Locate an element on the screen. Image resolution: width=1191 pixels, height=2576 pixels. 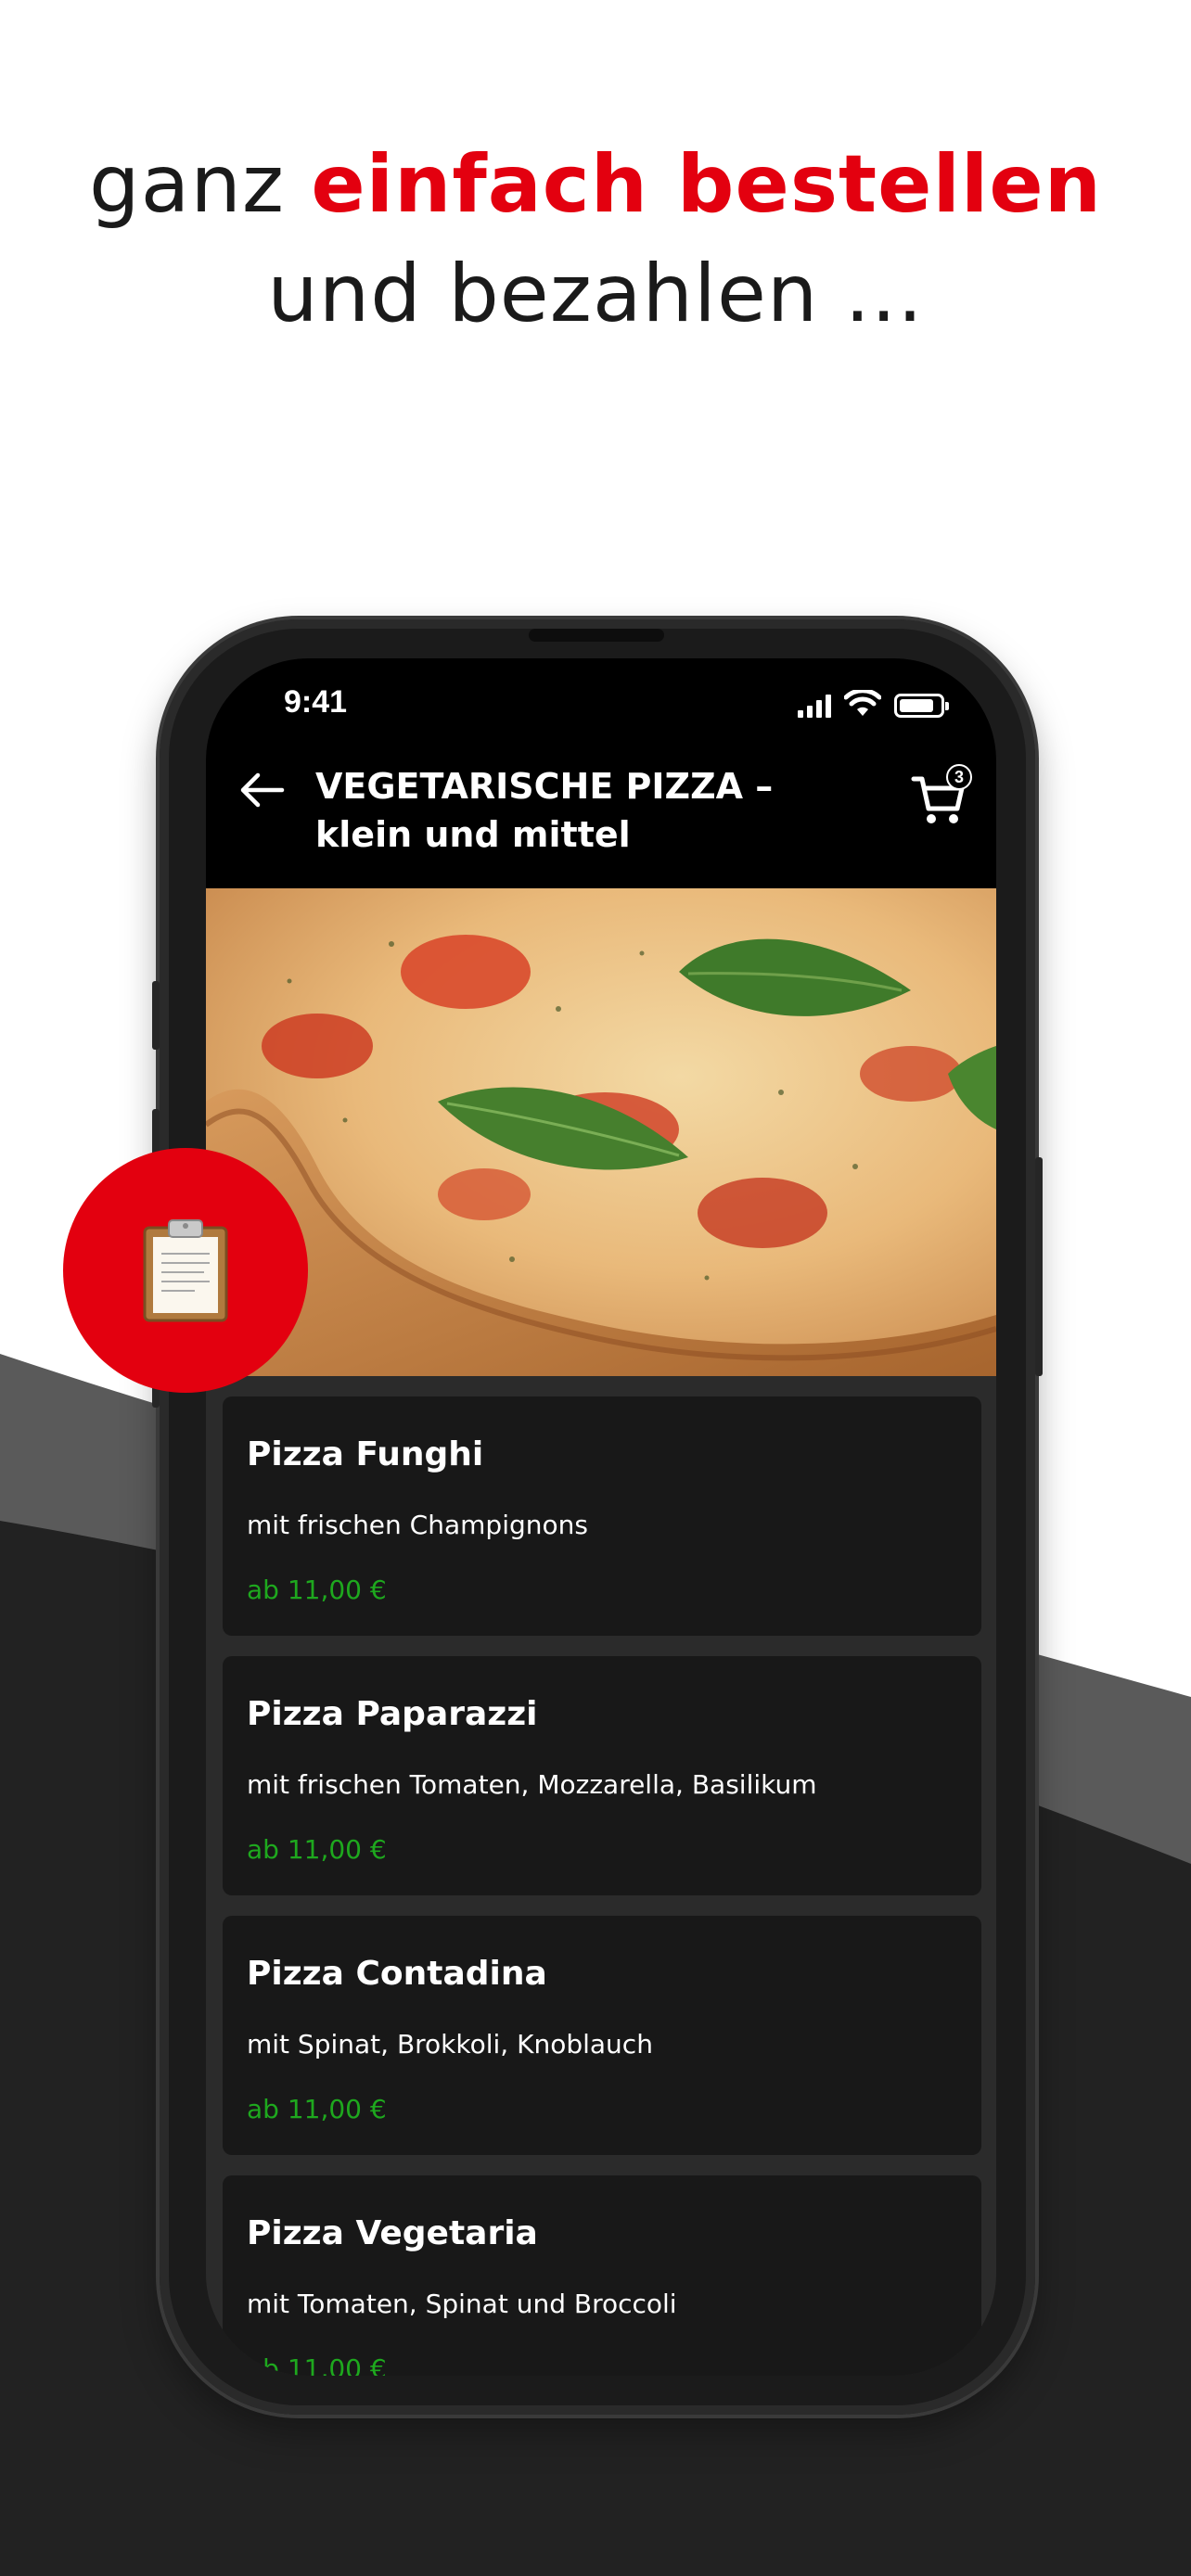
product-name: Pizza Vegetaria is located at coordinates (392, 2233).